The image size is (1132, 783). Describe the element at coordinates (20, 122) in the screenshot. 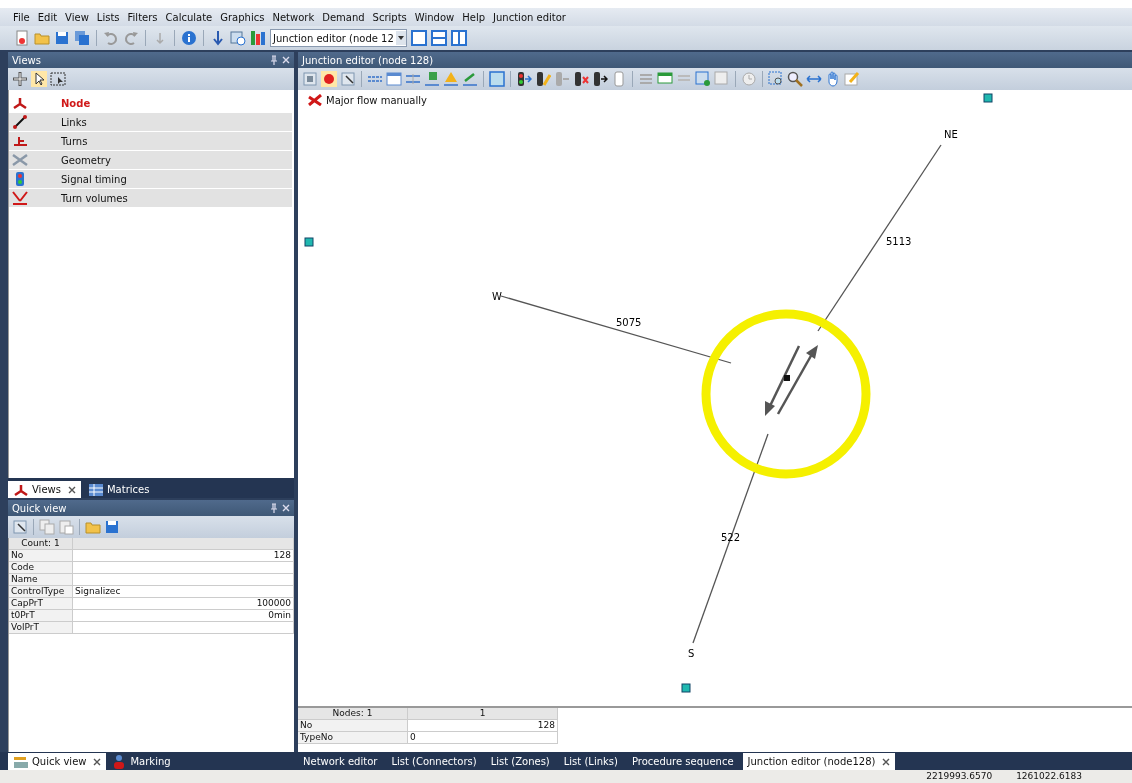

I see `link-icon` at that location.